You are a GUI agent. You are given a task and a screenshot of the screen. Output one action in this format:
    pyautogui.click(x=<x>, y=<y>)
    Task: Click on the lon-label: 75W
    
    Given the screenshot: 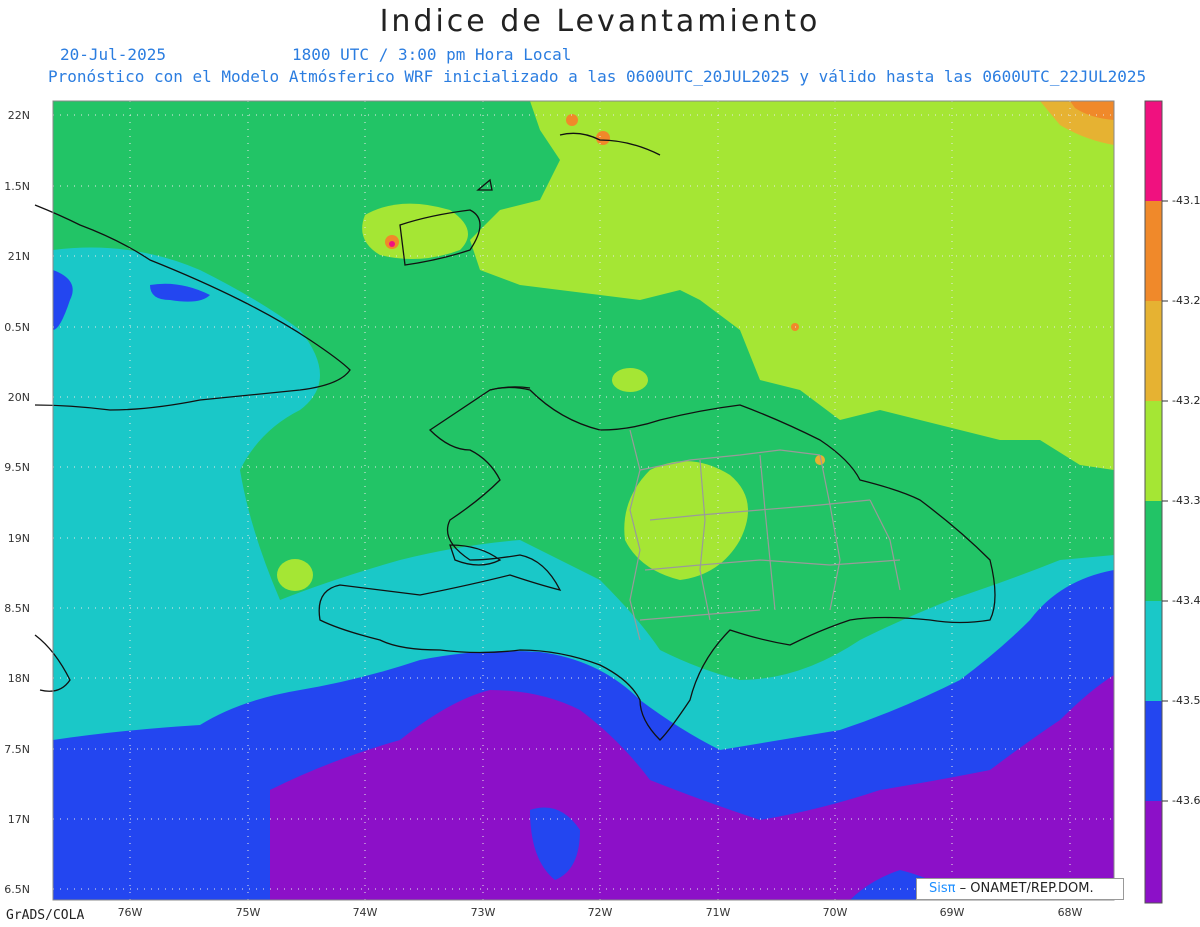 What is the action you would take?
    pyautogui.click(x=248, y=912)
    